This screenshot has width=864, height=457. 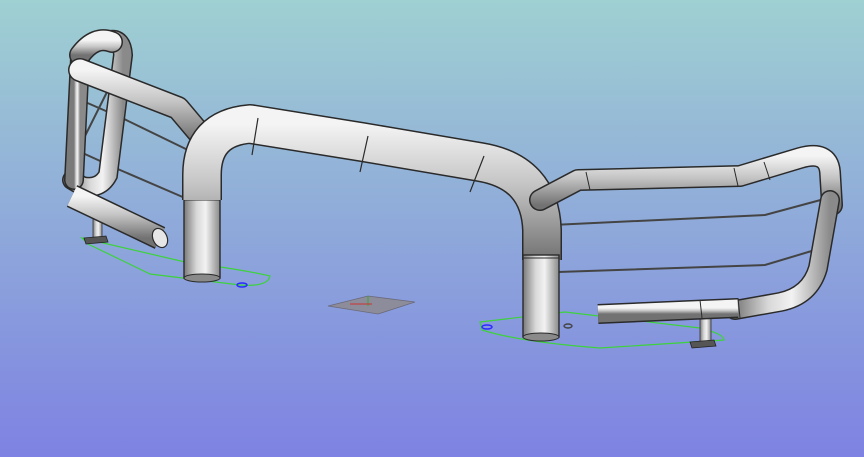 What do you see at coordinates (202, 238) in the screenshot?
I see `left-main-leg` at bounding box center [202, 238].